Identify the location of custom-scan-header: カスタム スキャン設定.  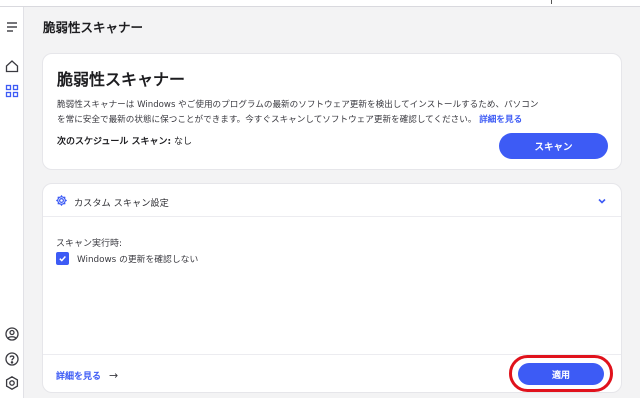
(332, 200).